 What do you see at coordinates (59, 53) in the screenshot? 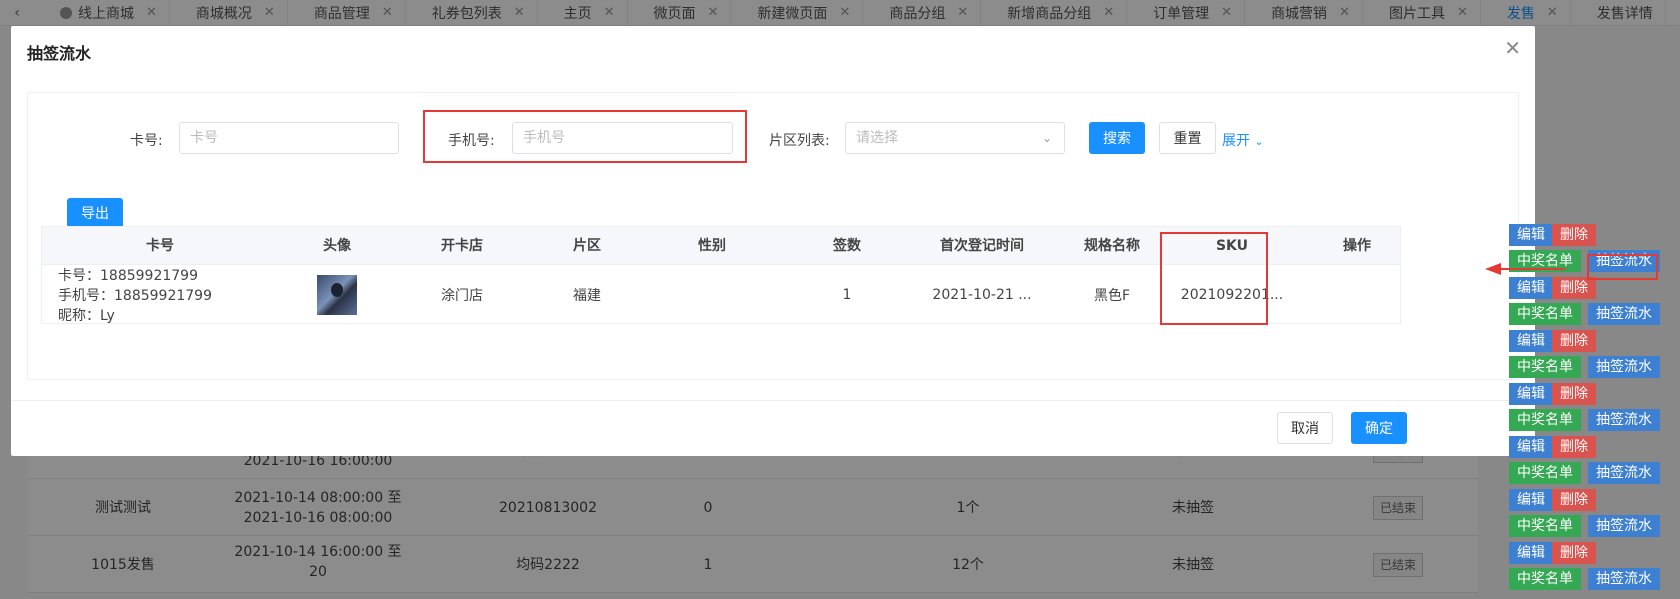
I see `dialog-title: 抽签流水` at bounding box center [59, 53].